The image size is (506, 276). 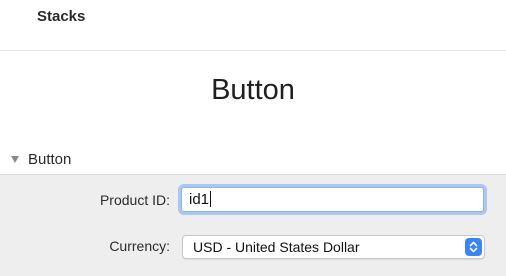 I want to click on product-id-row: Product ID: id1, so click(x=253, y=201).